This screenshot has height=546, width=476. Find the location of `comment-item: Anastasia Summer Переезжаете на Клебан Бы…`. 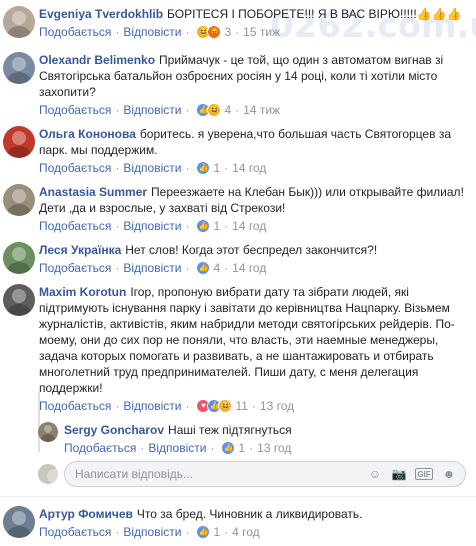

comment-item: Anastasia Summer Переезжаете на Клебан Бы… is located at coordinates (234, 209).